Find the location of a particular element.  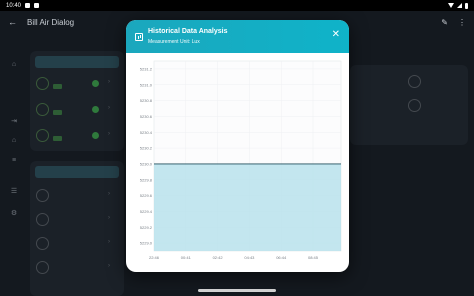

status-bar: 10:40 is located at coordinates (237, 5).